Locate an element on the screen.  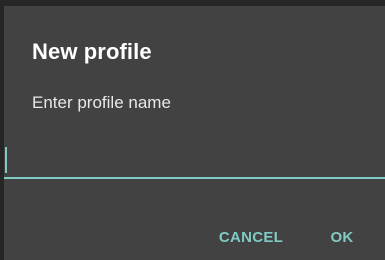
input-underline is located at coordinates (194, 178).